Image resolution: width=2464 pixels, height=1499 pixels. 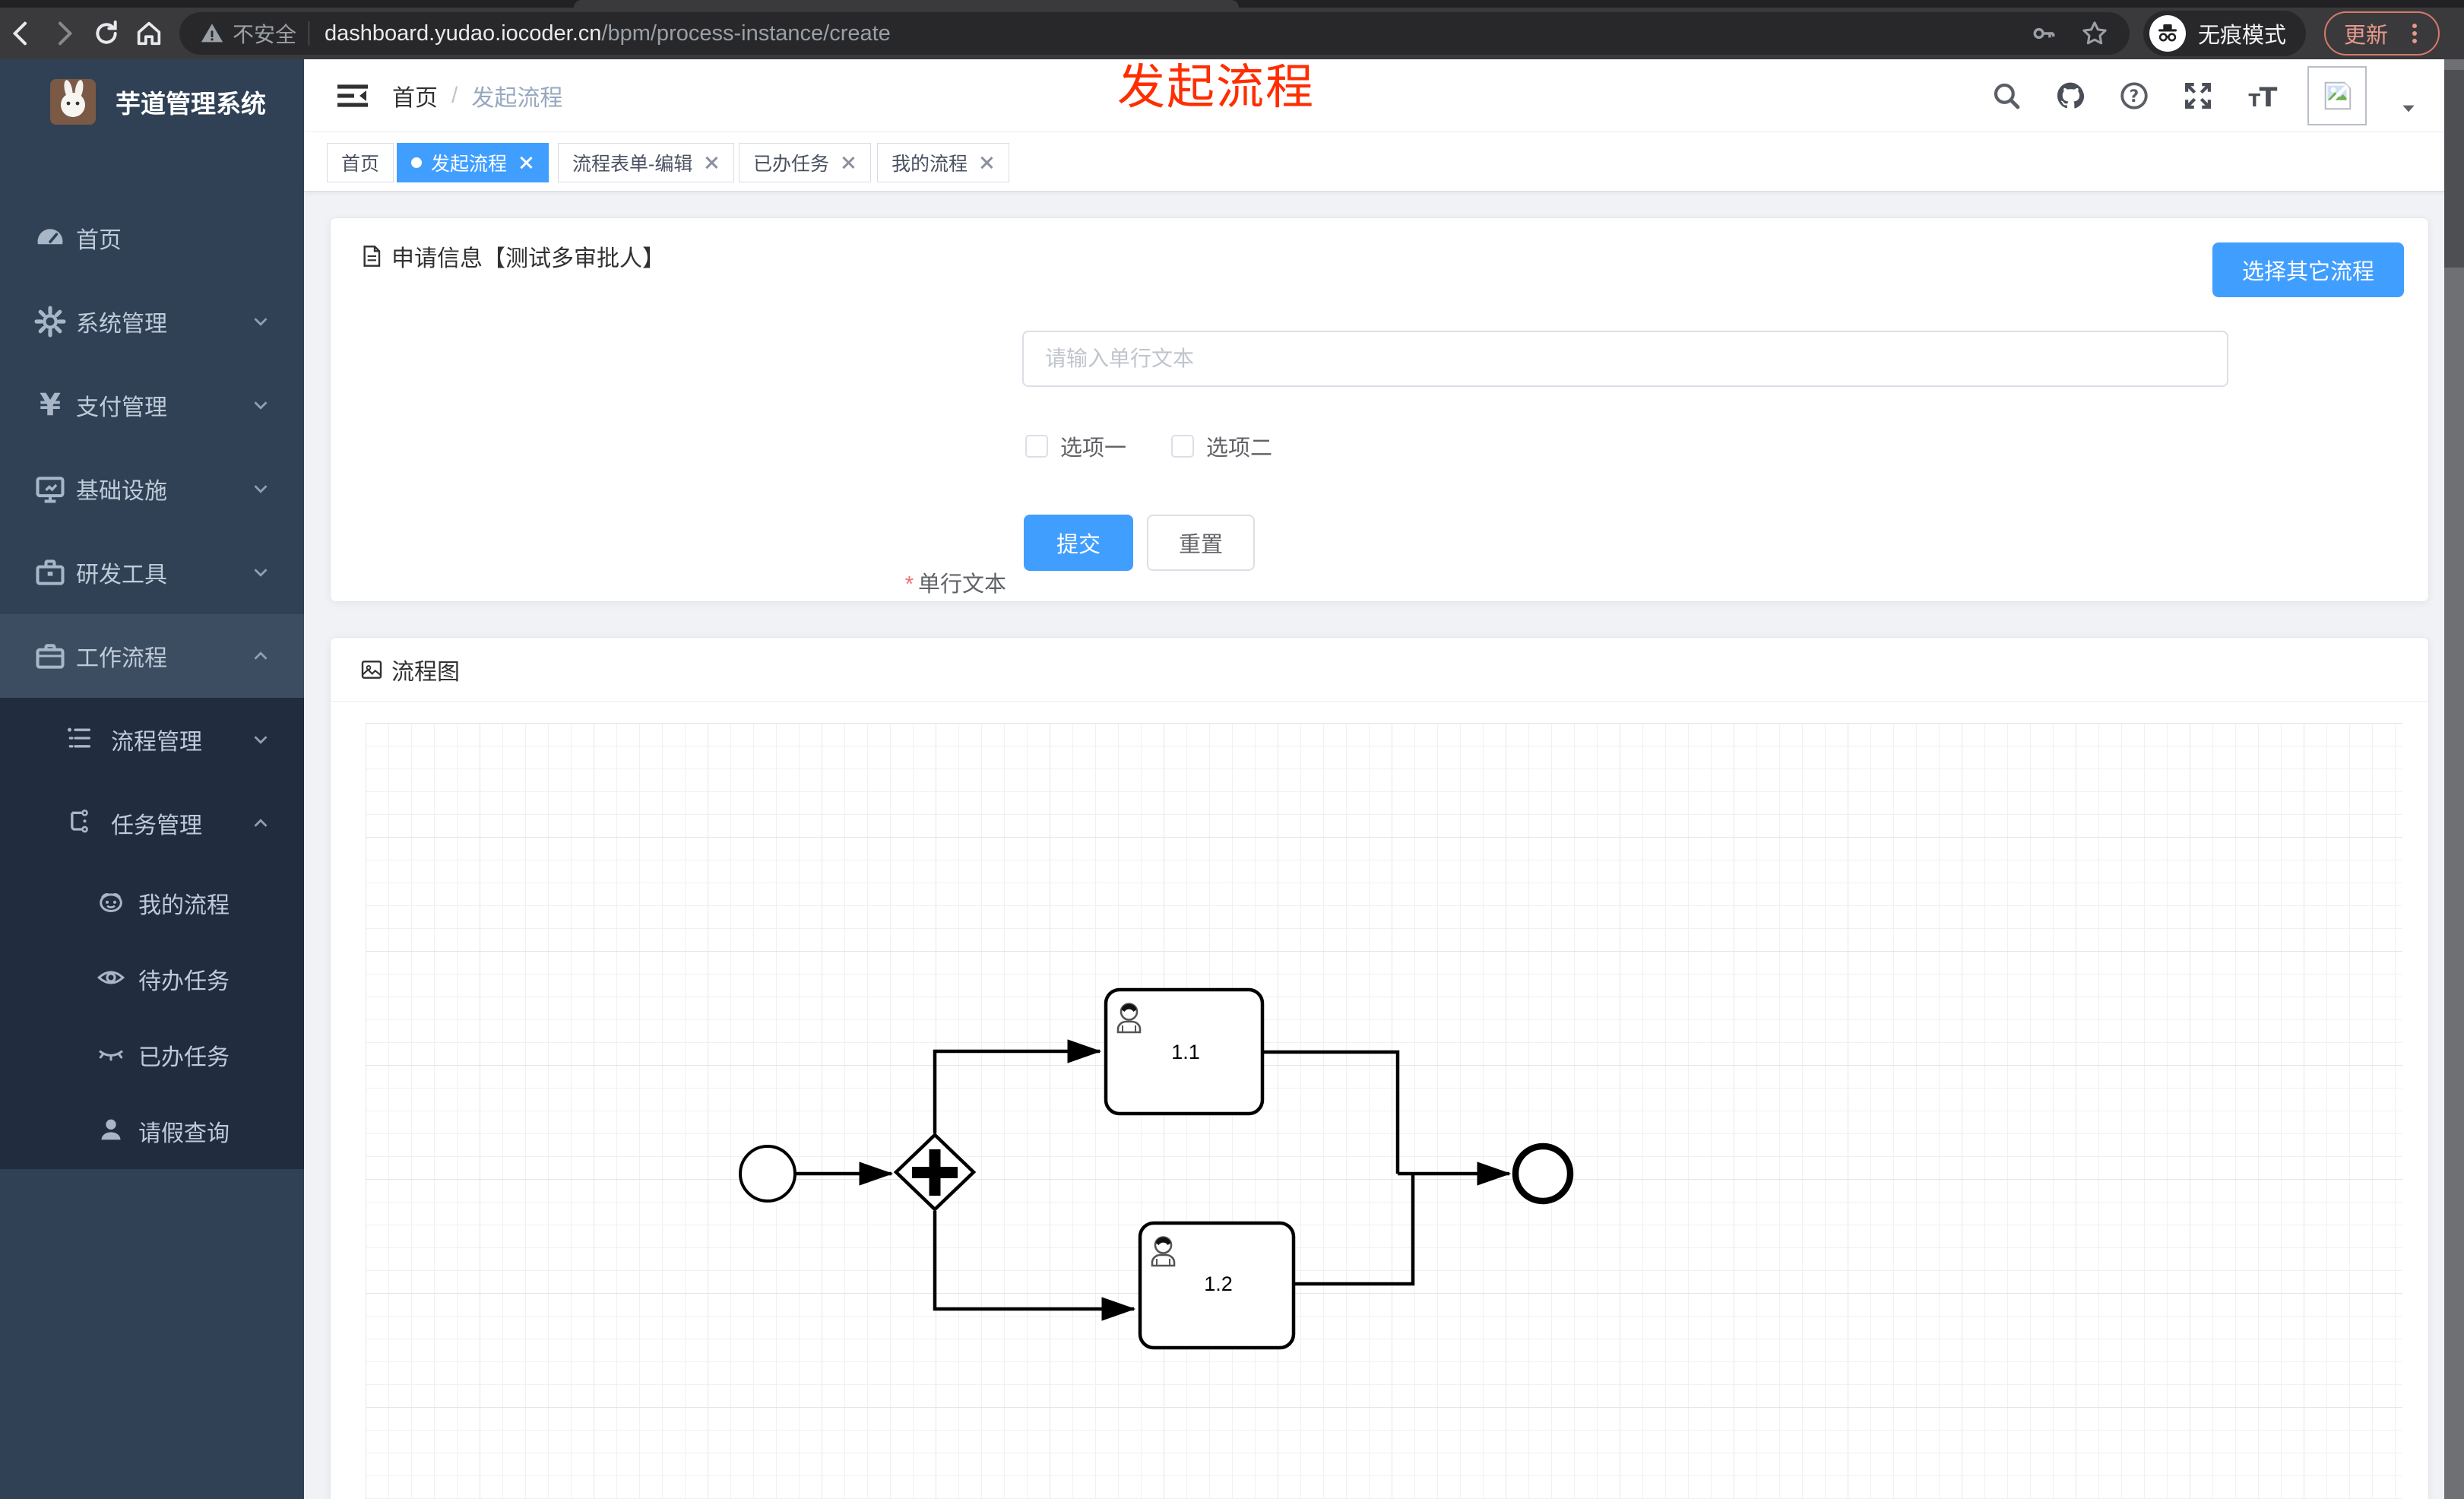 What do you see at coordinates (2454, 779) in the screenshot?
I see `page-scrollbar` at bounding box center [2454, 779].